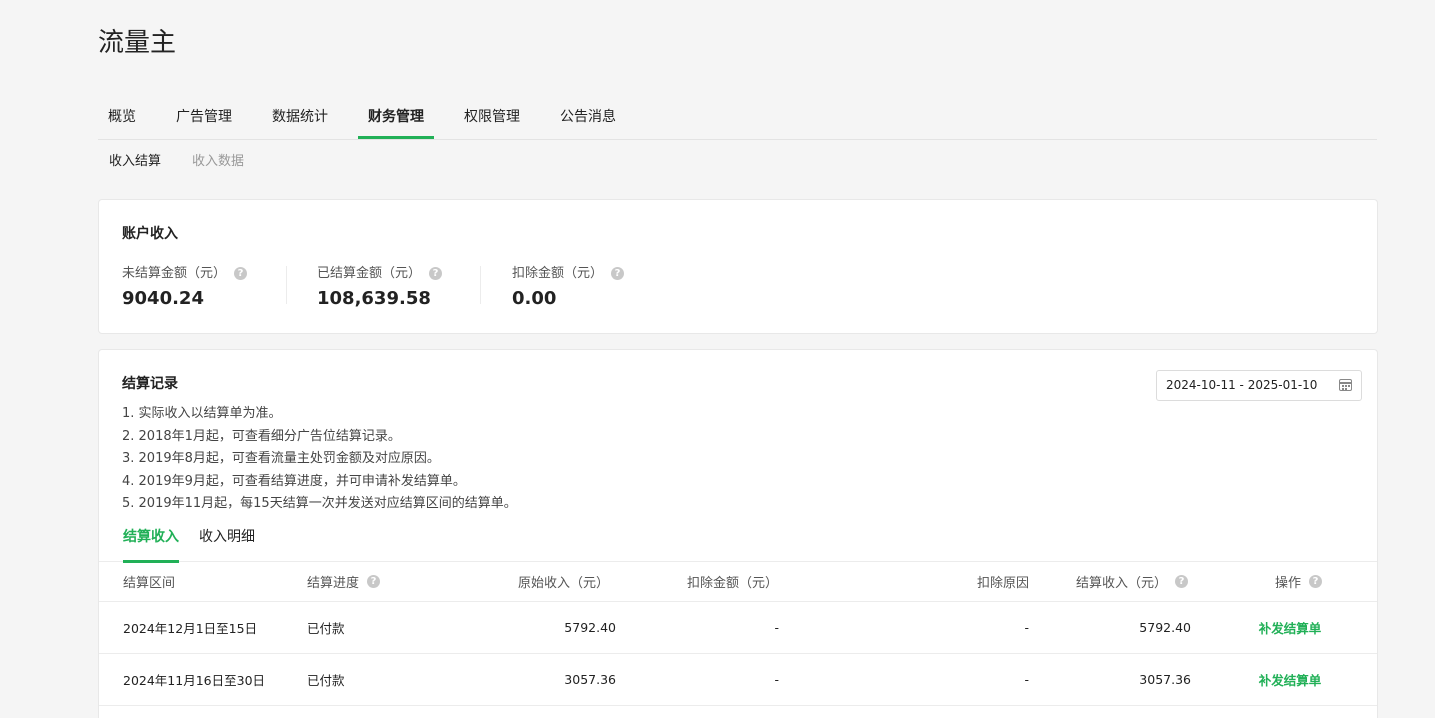 This screenshot has height=718, width=1435. I want to click on note-item: 2. 2018年1月起，可查看细分广告位结算记录。, so click(261, 436).